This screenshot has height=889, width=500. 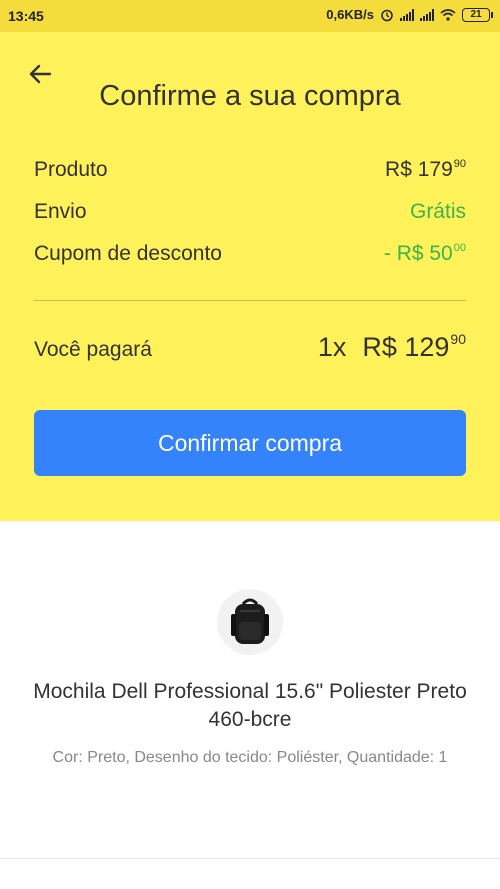 What do you see at coordinates (437, 211) in the screenshot?
I see `shipping-value: Grátis` at bounding box center [437, 211].